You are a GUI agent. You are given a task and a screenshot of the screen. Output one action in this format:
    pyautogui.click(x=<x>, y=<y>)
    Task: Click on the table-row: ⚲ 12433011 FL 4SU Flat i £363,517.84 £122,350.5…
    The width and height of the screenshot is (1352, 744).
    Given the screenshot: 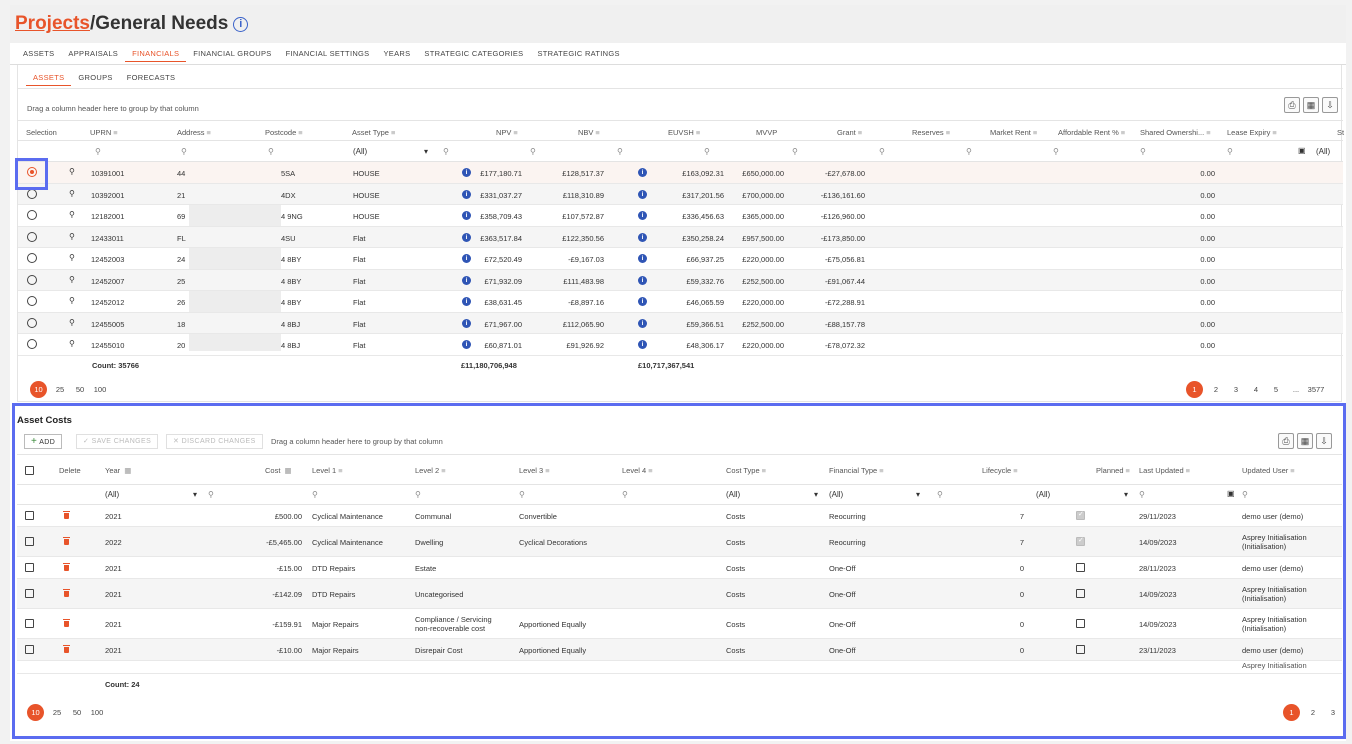 What is the action you would take?
    pyautogui.click(x=680, y=237)
    